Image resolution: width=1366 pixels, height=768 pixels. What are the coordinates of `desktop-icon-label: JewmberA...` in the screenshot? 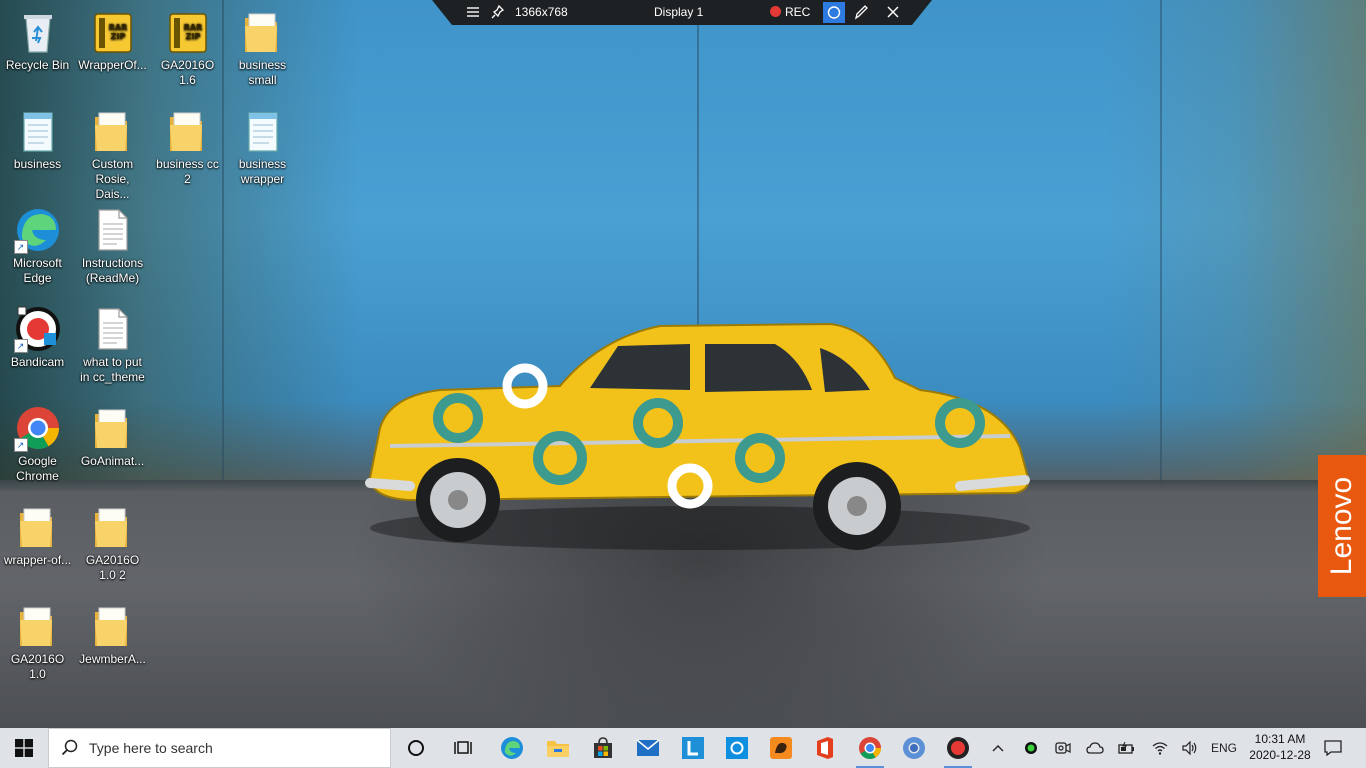 It's located at (112, 659).